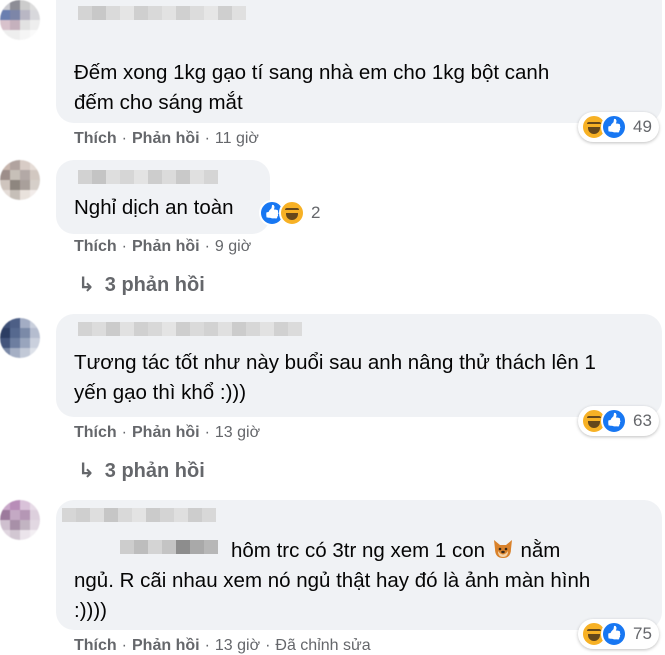 The image size is (665, 655). I want to click on reaction-summary: 2, so click(289, 213).